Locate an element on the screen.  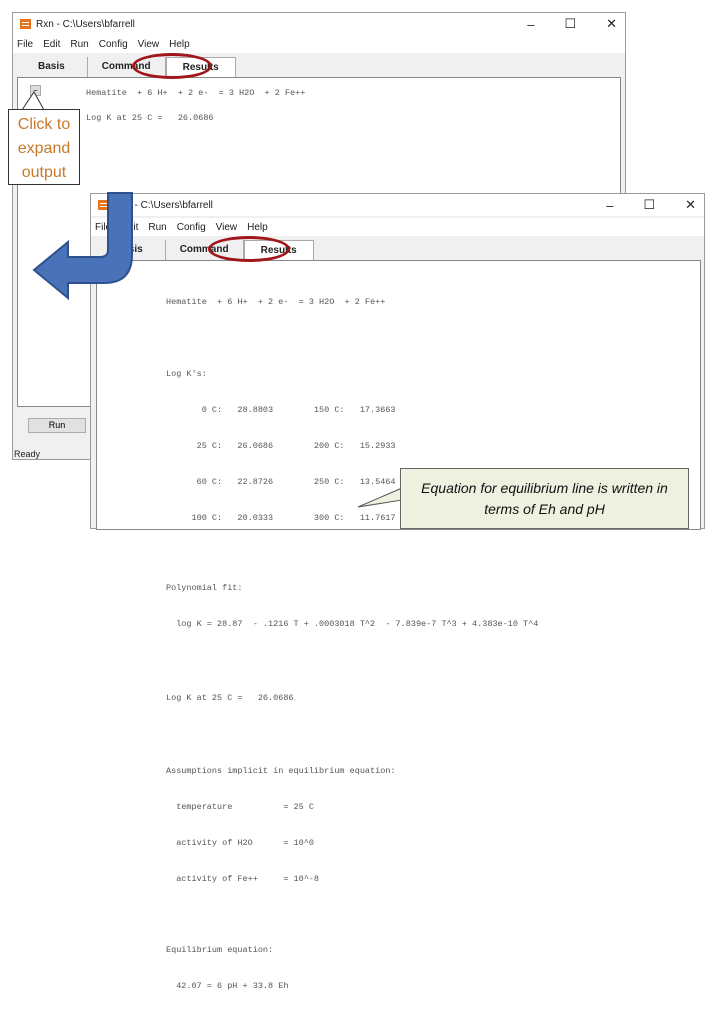
assumption-row: temperature = 25 C is located at coordinates (240, 807).